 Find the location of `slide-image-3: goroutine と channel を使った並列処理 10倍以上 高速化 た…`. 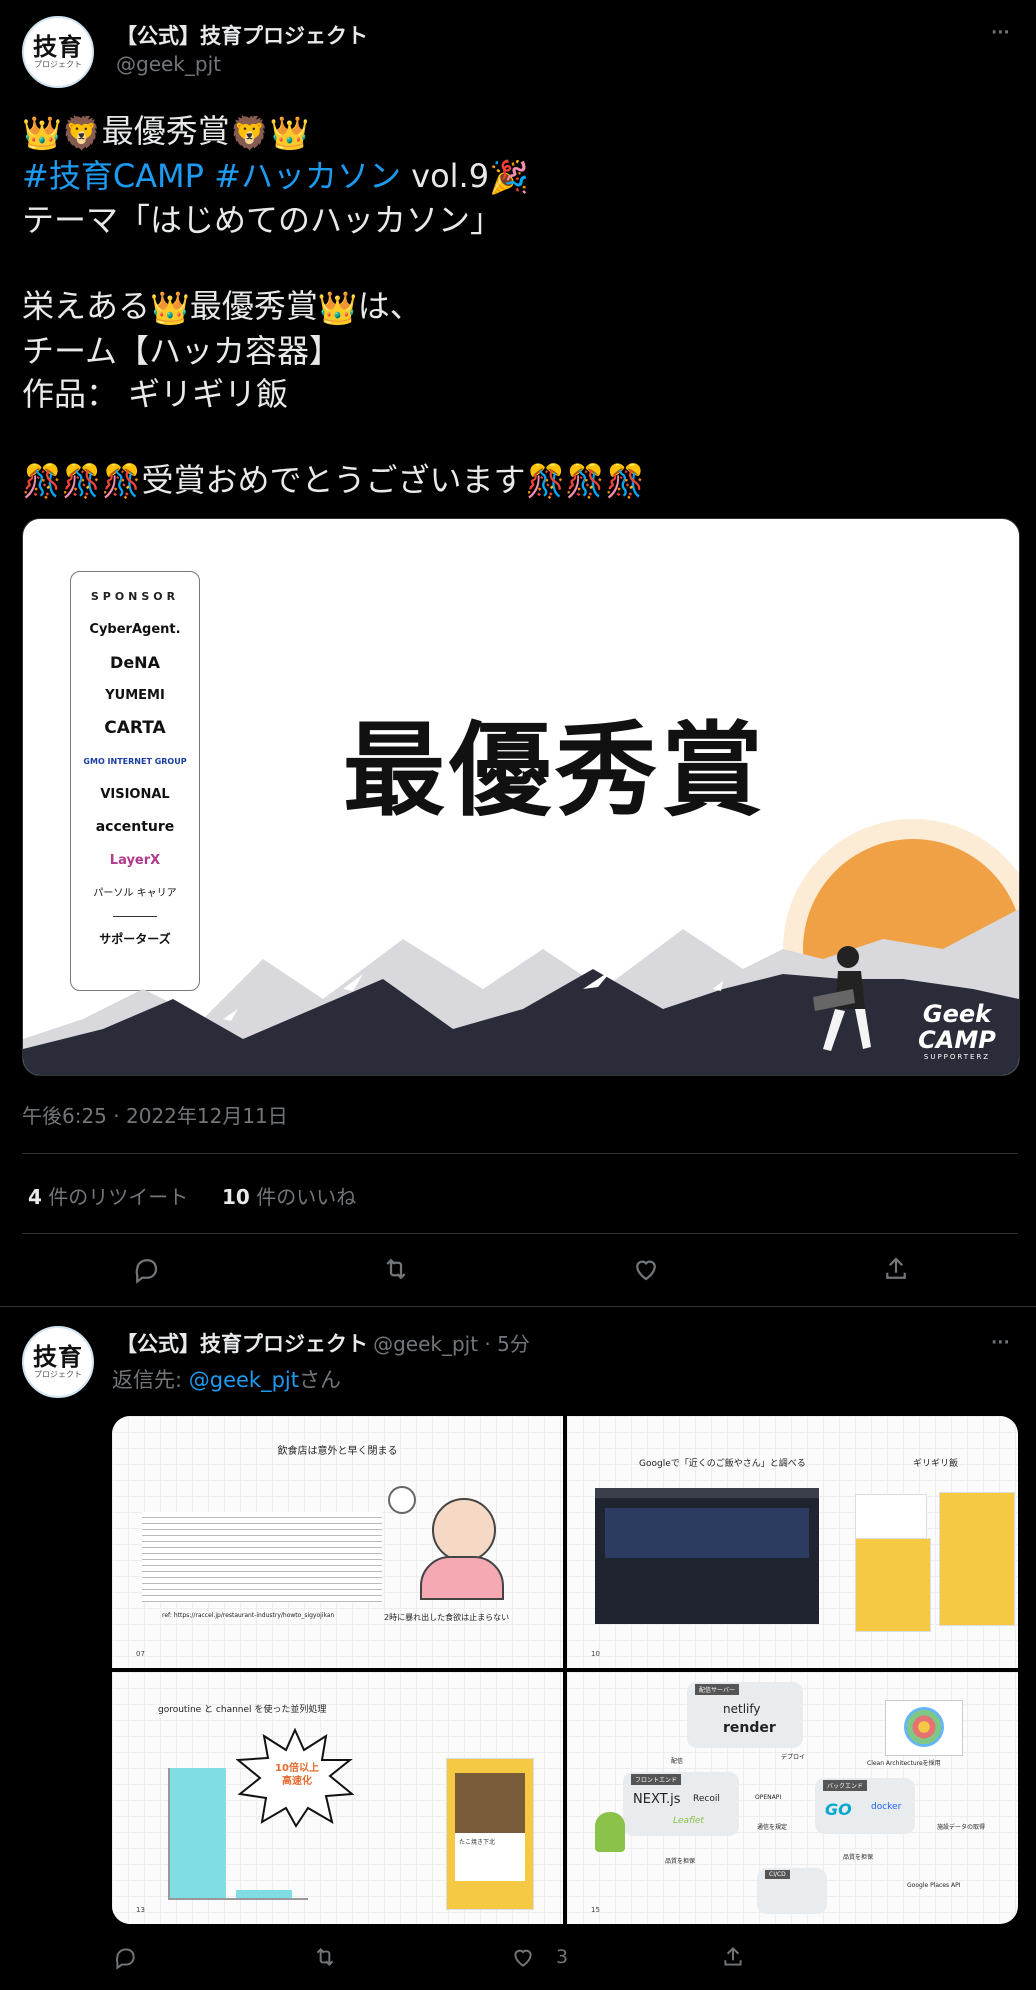

slide-image-3: goroutine と channel を使った並列処理 10倍以上 高速化 た… is located at coordinates (337, 1798).